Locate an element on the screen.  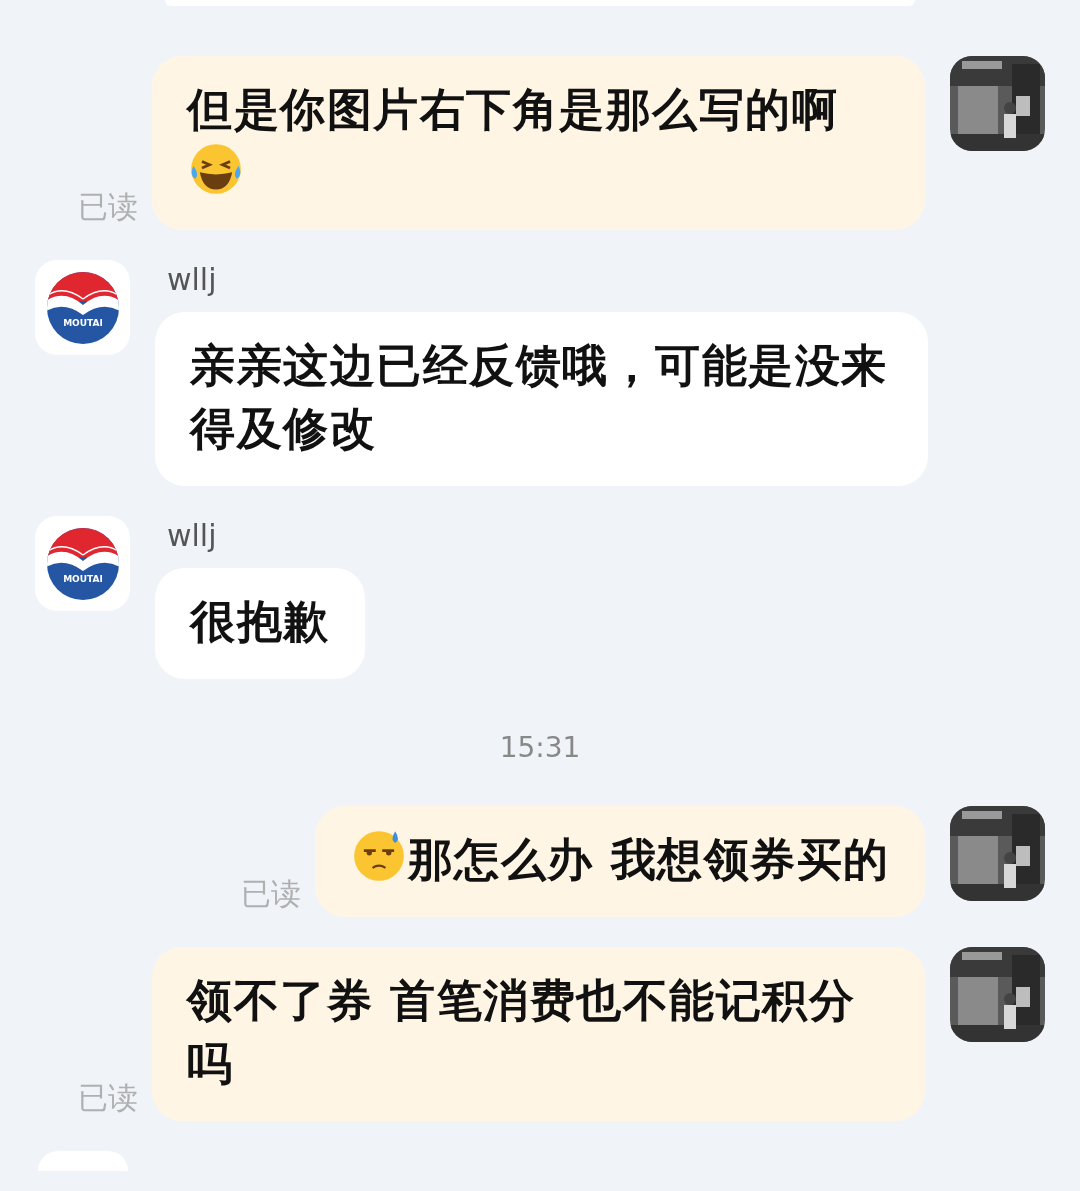
message-bubble: 但是你图片右下角是那么写的啊 is located at coordinates (538, 143).